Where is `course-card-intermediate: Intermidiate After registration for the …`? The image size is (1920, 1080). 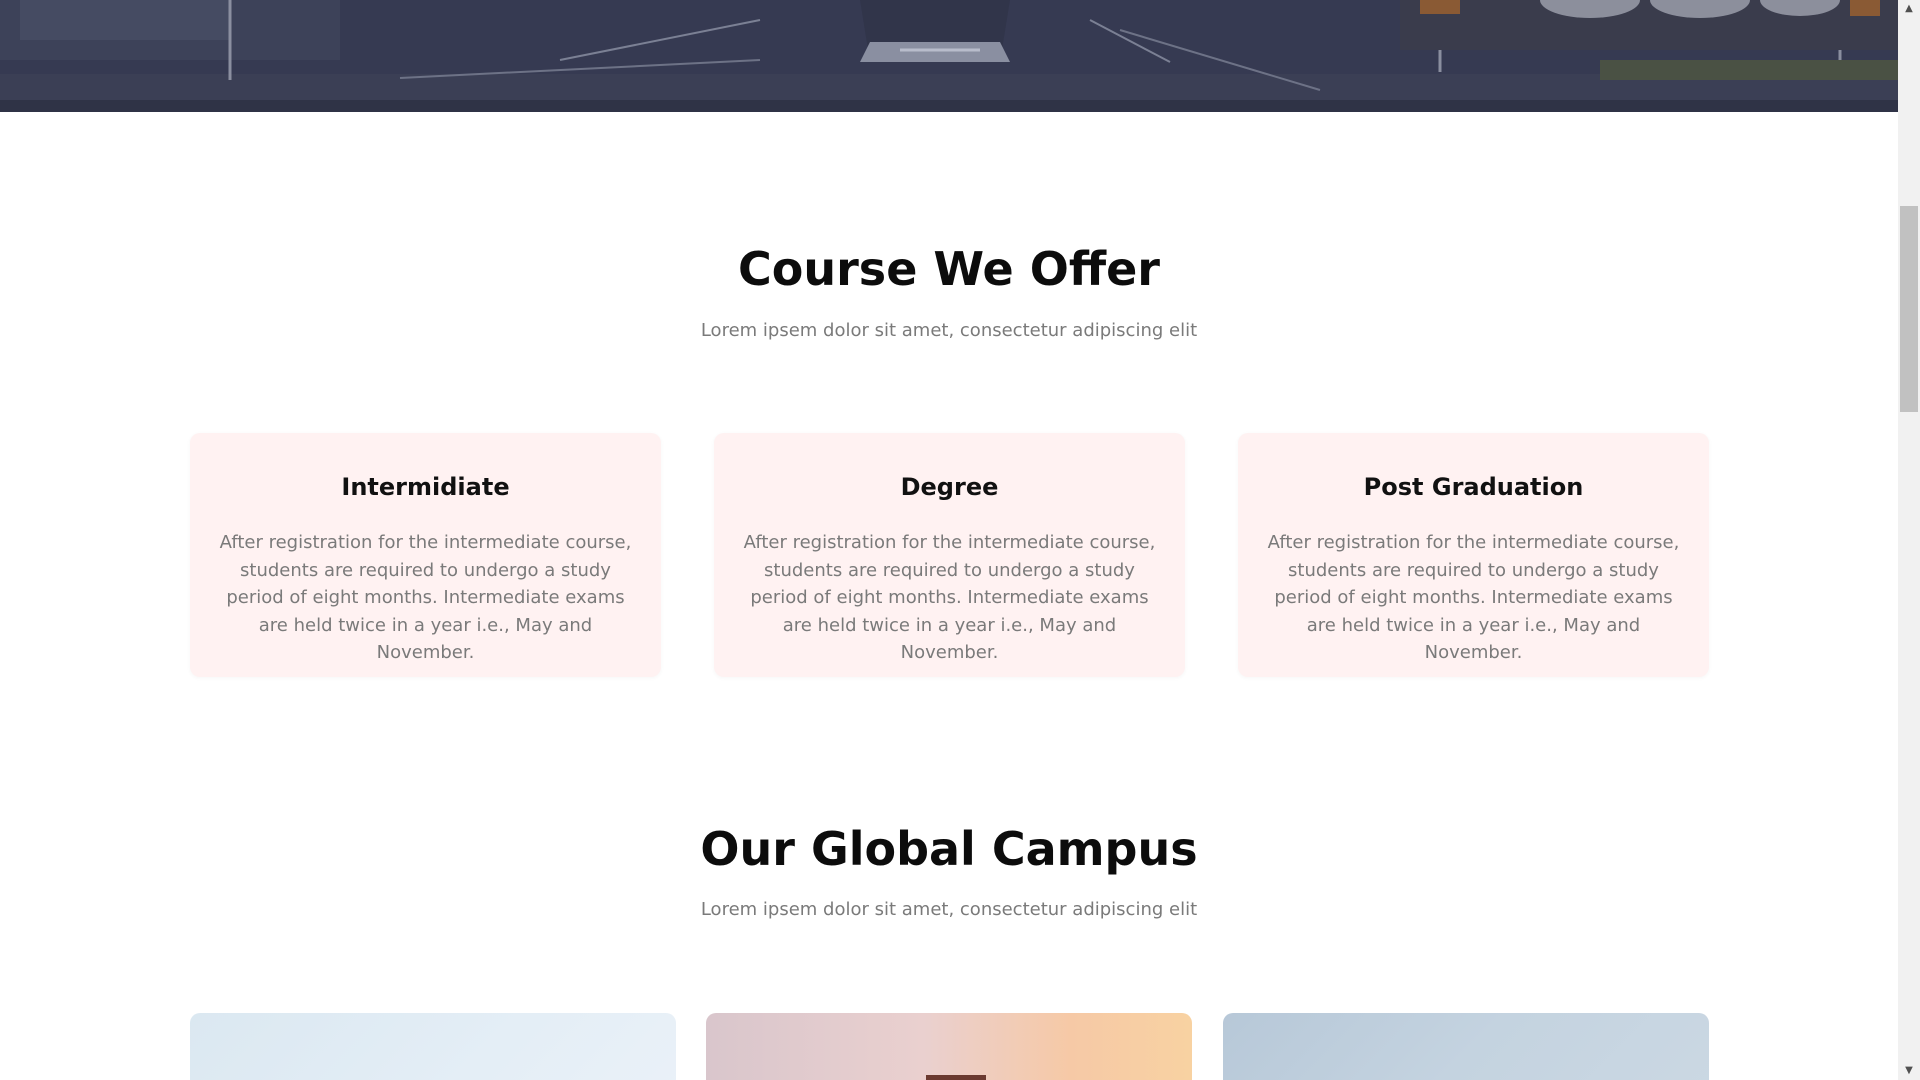
course-card-intermediate: Intermidiate After registration for the … is located at coordinates (425, 555).